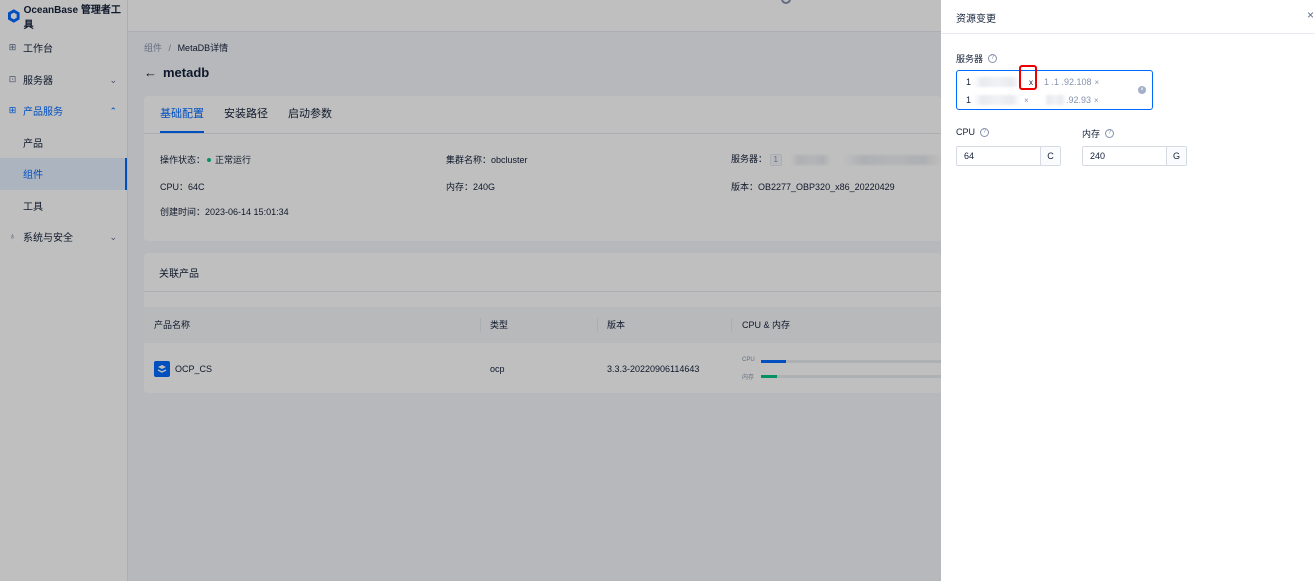 The image size is (1314, 581). Describe the element at coordinates (1142, 90) in the screenshot. I see `clear-icon: ×` at that location.